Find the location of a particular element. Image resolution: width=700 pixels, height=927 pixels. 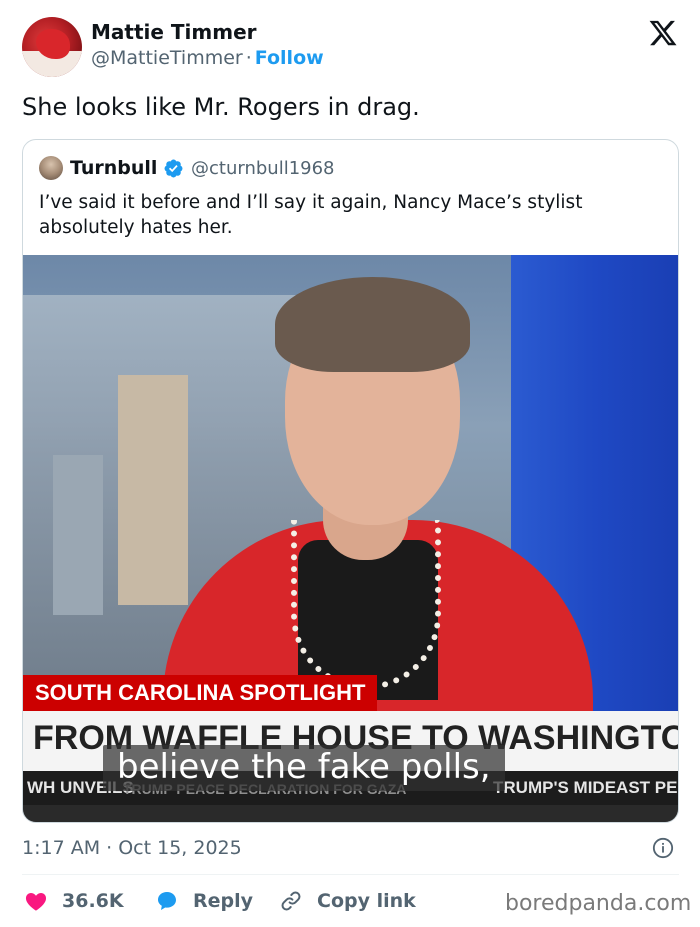

reply-button: Reply is located at coordinates (204, 901).